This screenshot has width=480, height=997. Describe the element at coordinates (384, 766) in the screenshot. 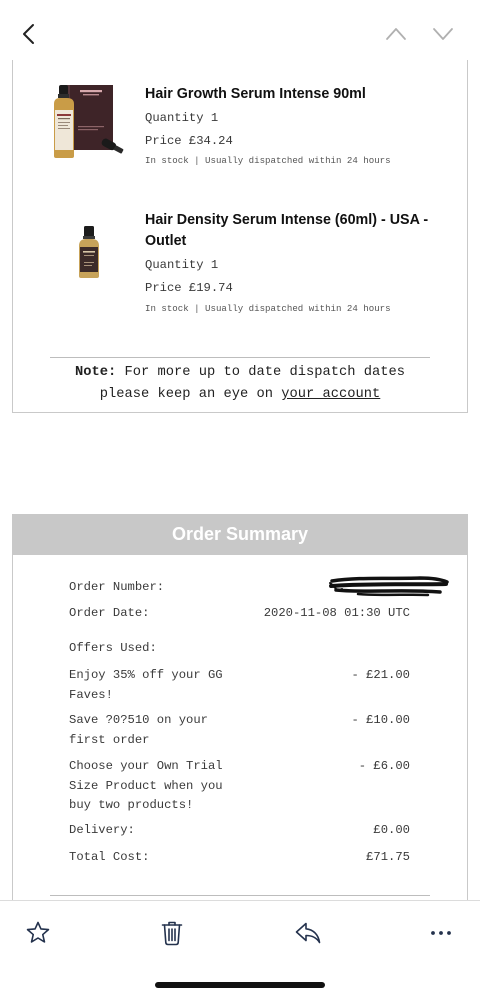

I see `offer-value: - £6.00` at that location.